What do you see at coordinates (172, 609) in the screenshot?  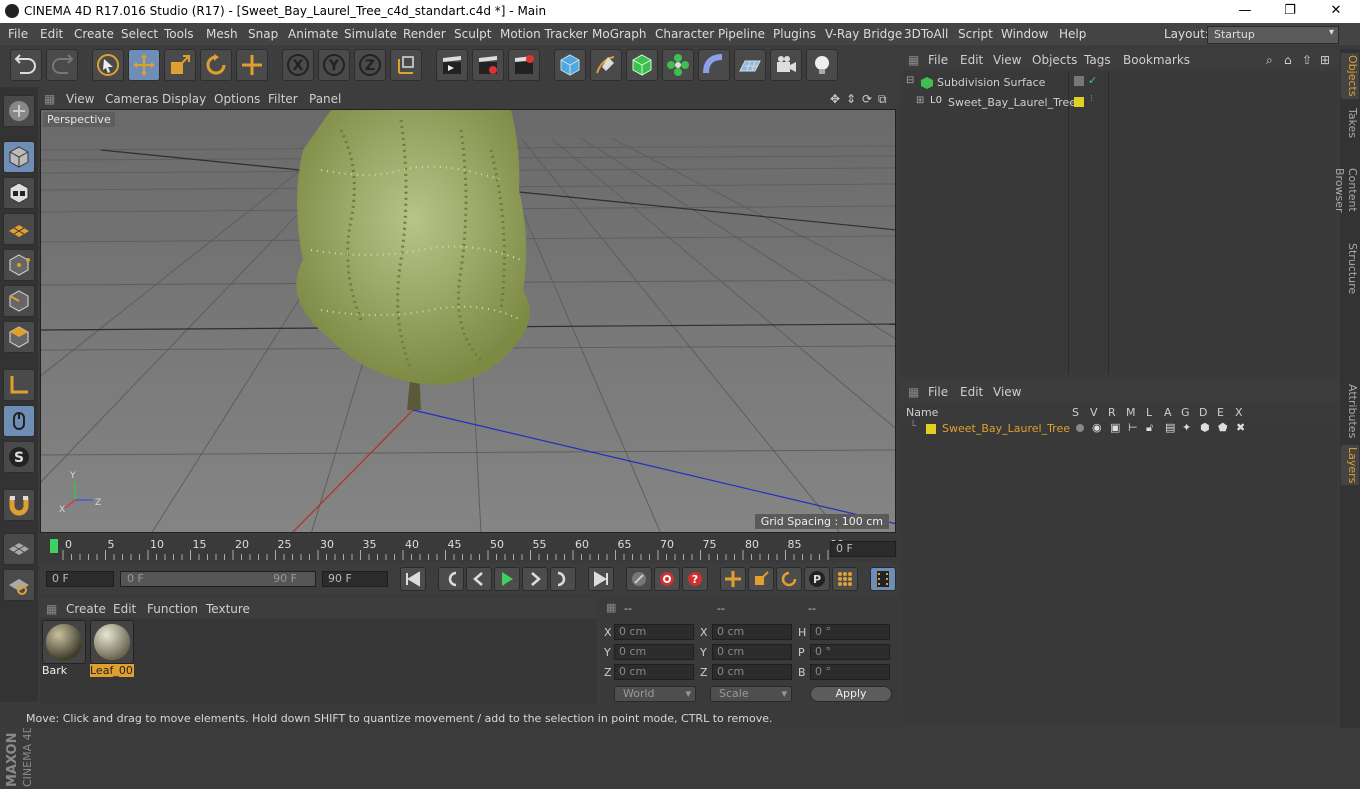 I see `material-menu-function: Function` at bounding box center [172, 609].